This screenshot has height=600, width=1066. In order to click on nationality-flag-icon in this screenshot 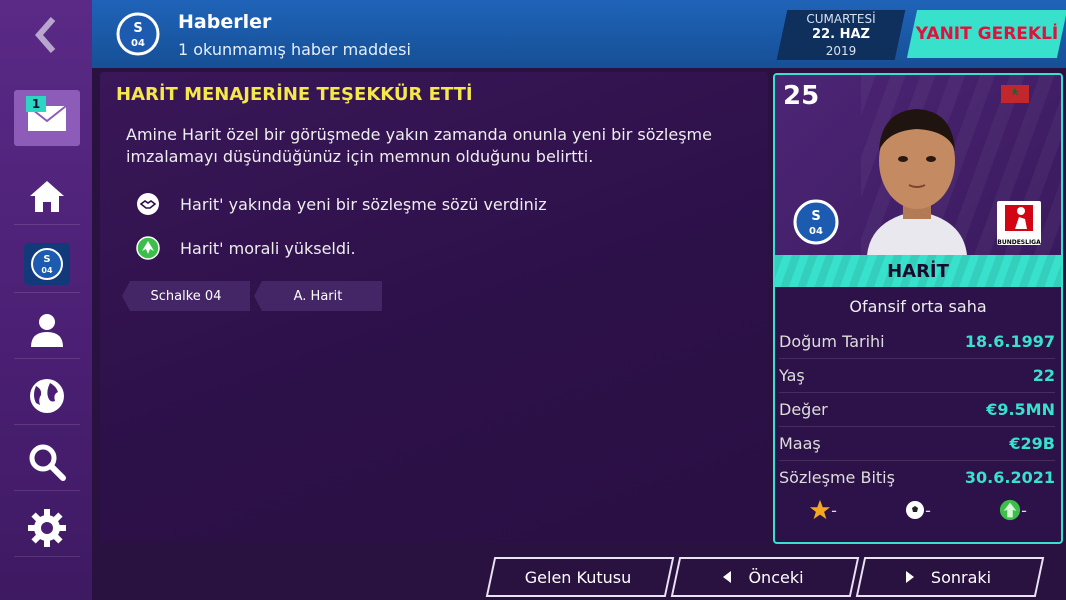, I will do `click(1015, 94)`.